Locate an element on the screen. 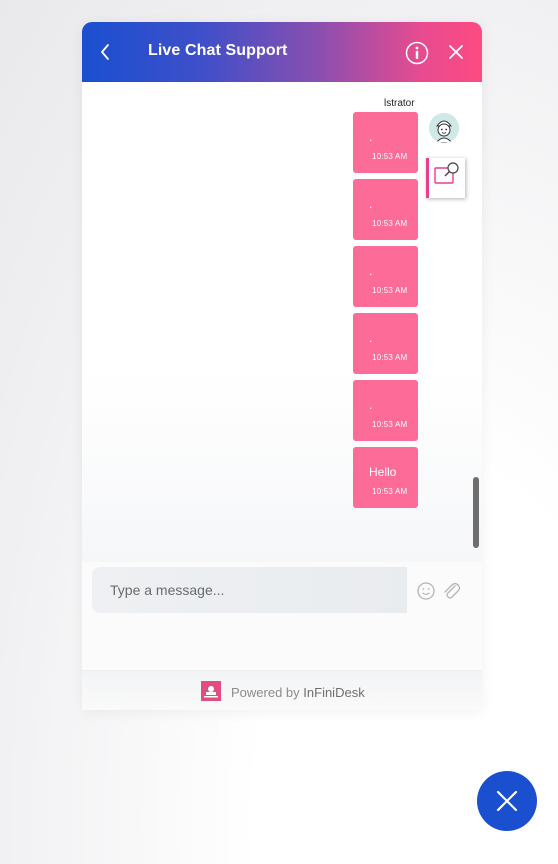 The width and height of the screenshot is (558, 864). chat-footer: Powered by InFiniDesk is located at coordinates (282, 690).